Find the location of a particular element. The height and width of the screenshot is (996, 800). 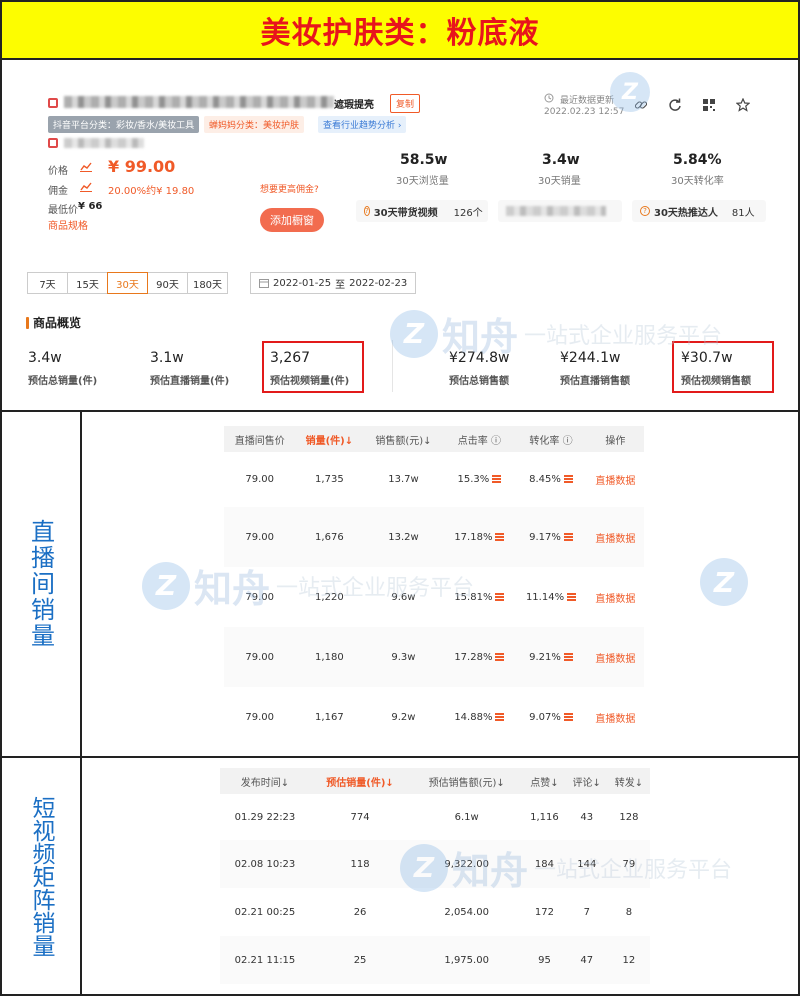

publish-time-cell: 02.21 00:25 is located at coordinates (265, 912).